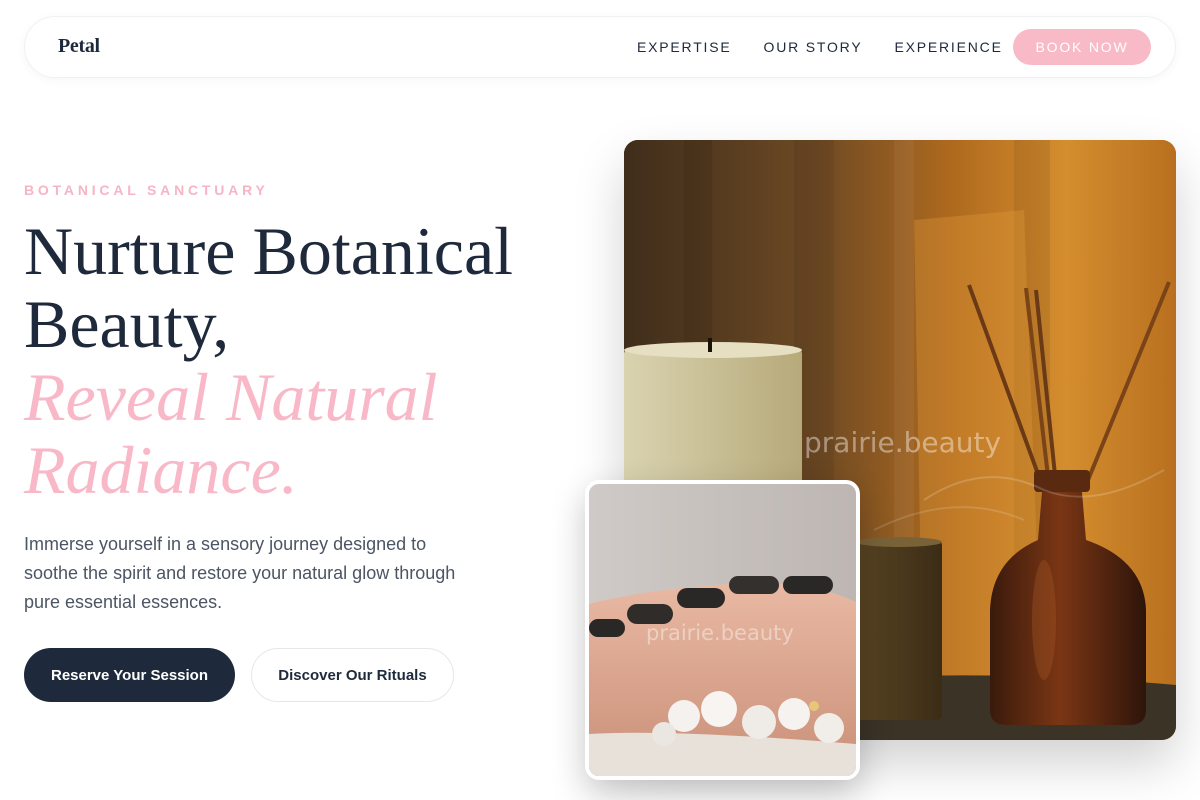 This screenshot has width=1200, height=800. What do you see at coordinates (813, 47) in the screenshot?
I see `nav-link-our-story: OUR STORY` at bounding box center [813, 47].